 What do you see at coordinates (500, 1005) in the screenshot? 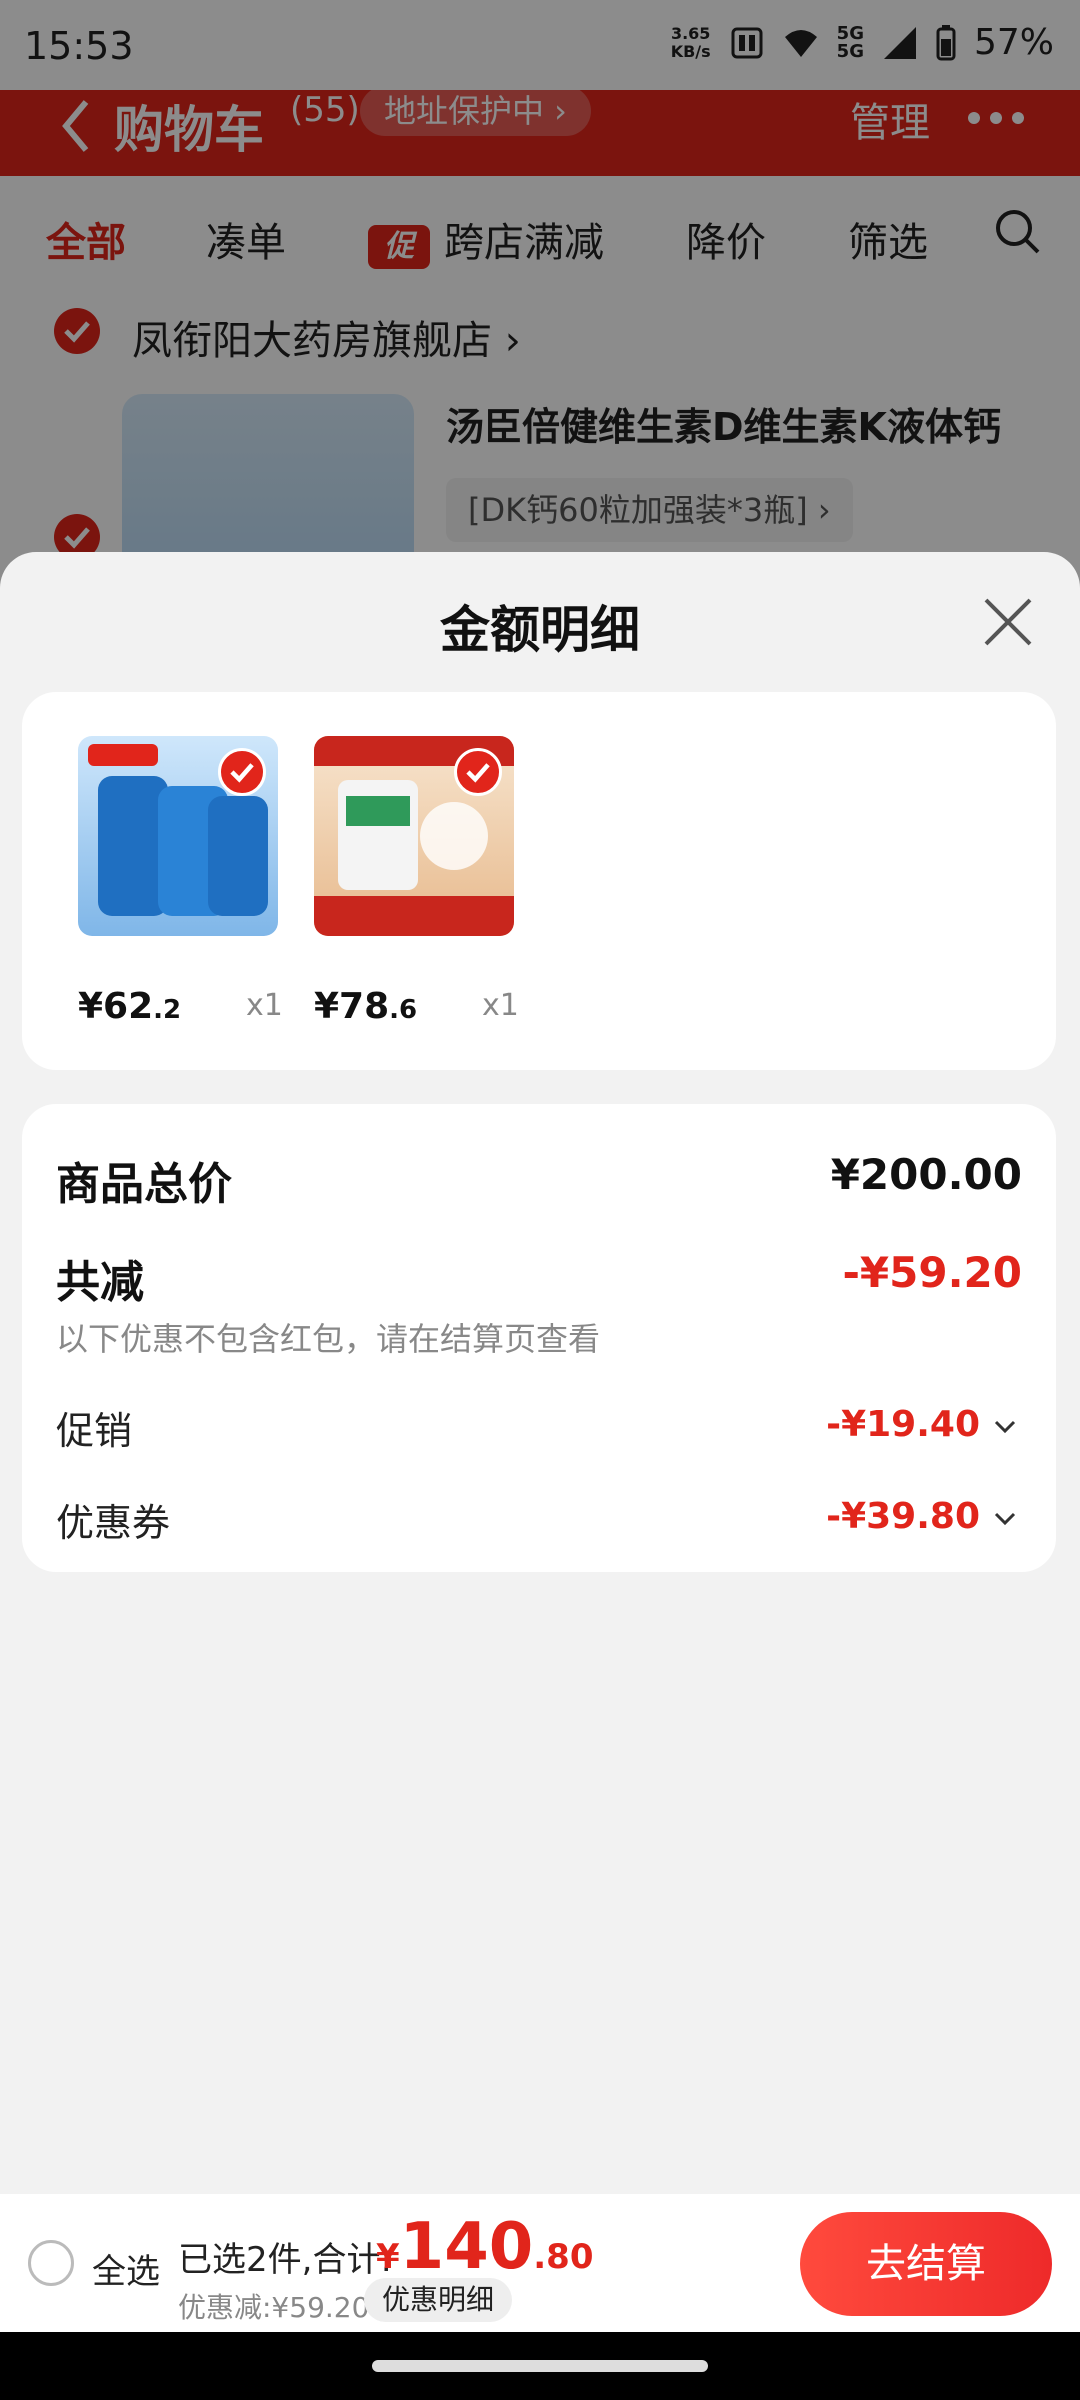
I see `item-2-qty: x1` at bounding box center [500, 1005].